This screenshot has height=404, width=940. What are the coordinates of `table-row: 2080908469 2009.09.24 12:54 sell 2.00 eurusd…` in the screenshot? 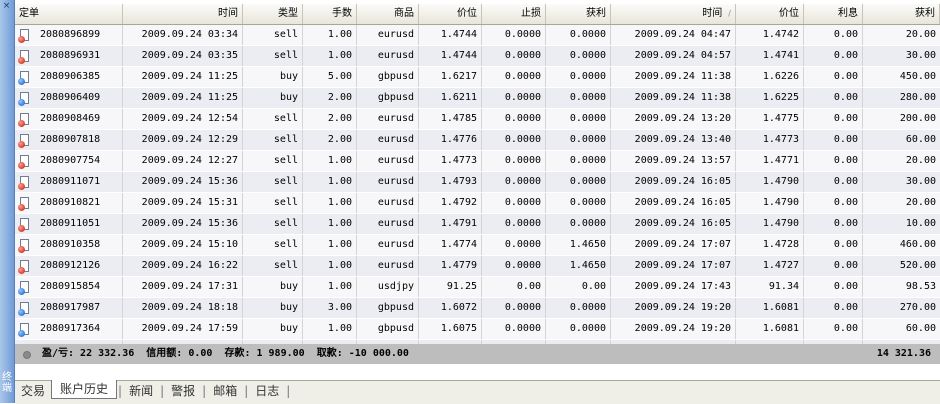 It's located at (477, 119).